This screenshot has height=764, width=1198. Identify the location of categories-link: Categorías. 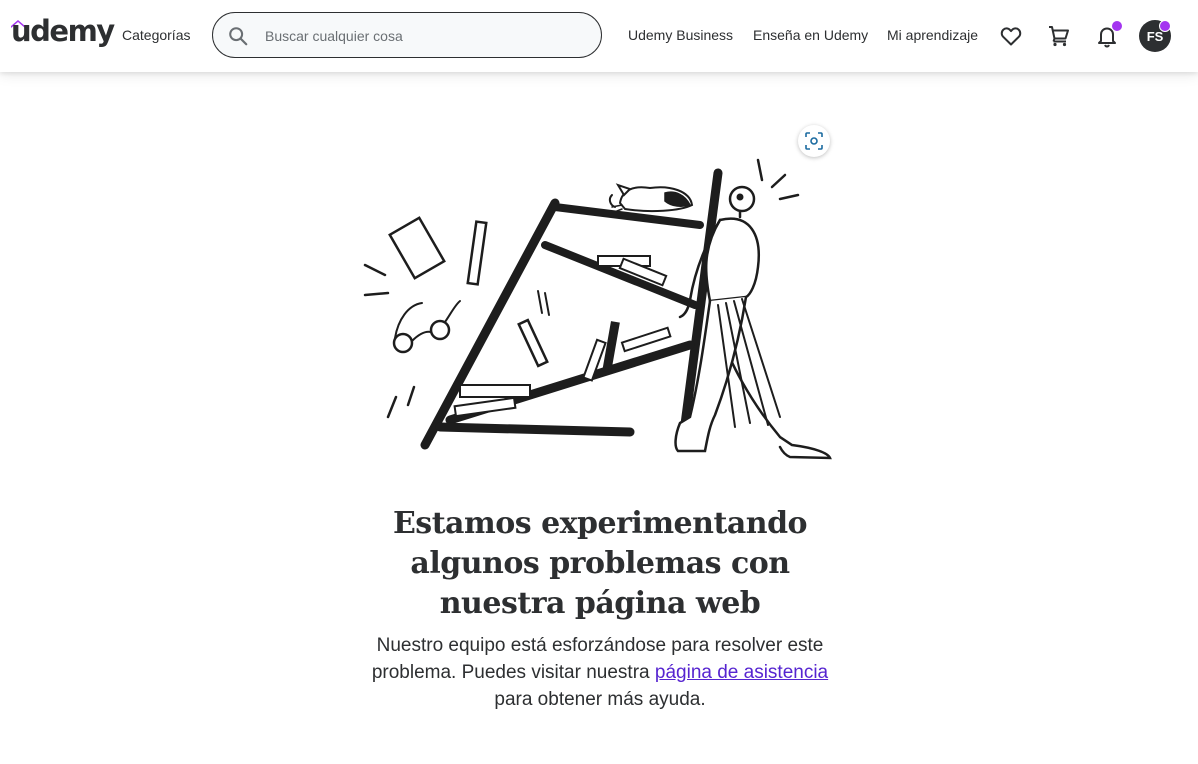
(156, 35).